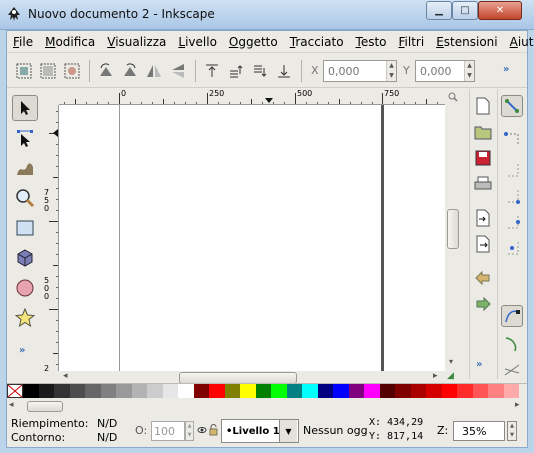  What do you see at coordinates (25, 138) in the screenshot?
I see `node-tool-icon` at bounding box center [25, 138].